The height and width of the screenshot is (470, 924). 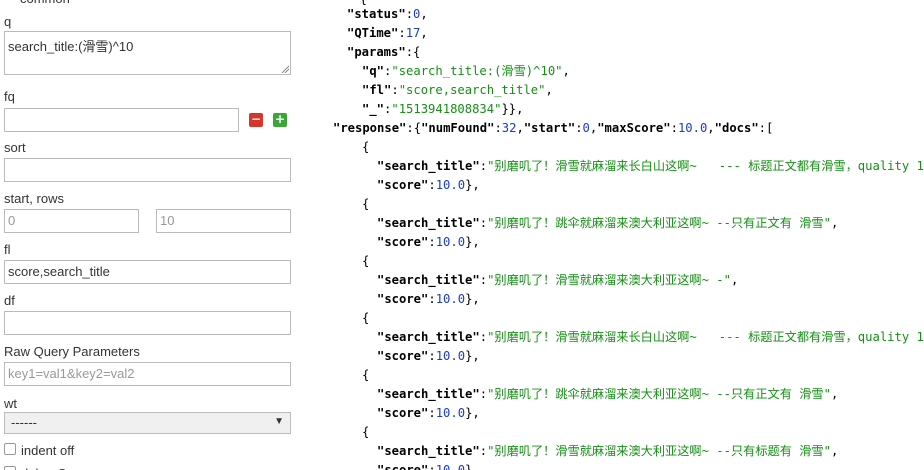 I want to click on fq-input, so click(x=121, y=120).